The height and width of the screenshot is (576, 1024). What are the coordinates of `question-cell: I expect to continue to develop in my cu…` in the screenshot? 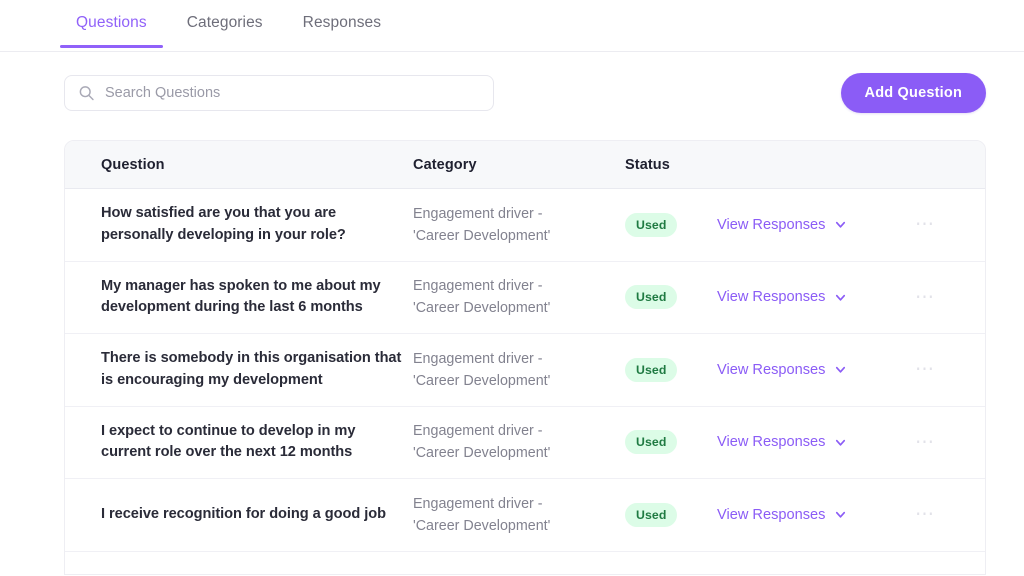 It's located at (239, 442).